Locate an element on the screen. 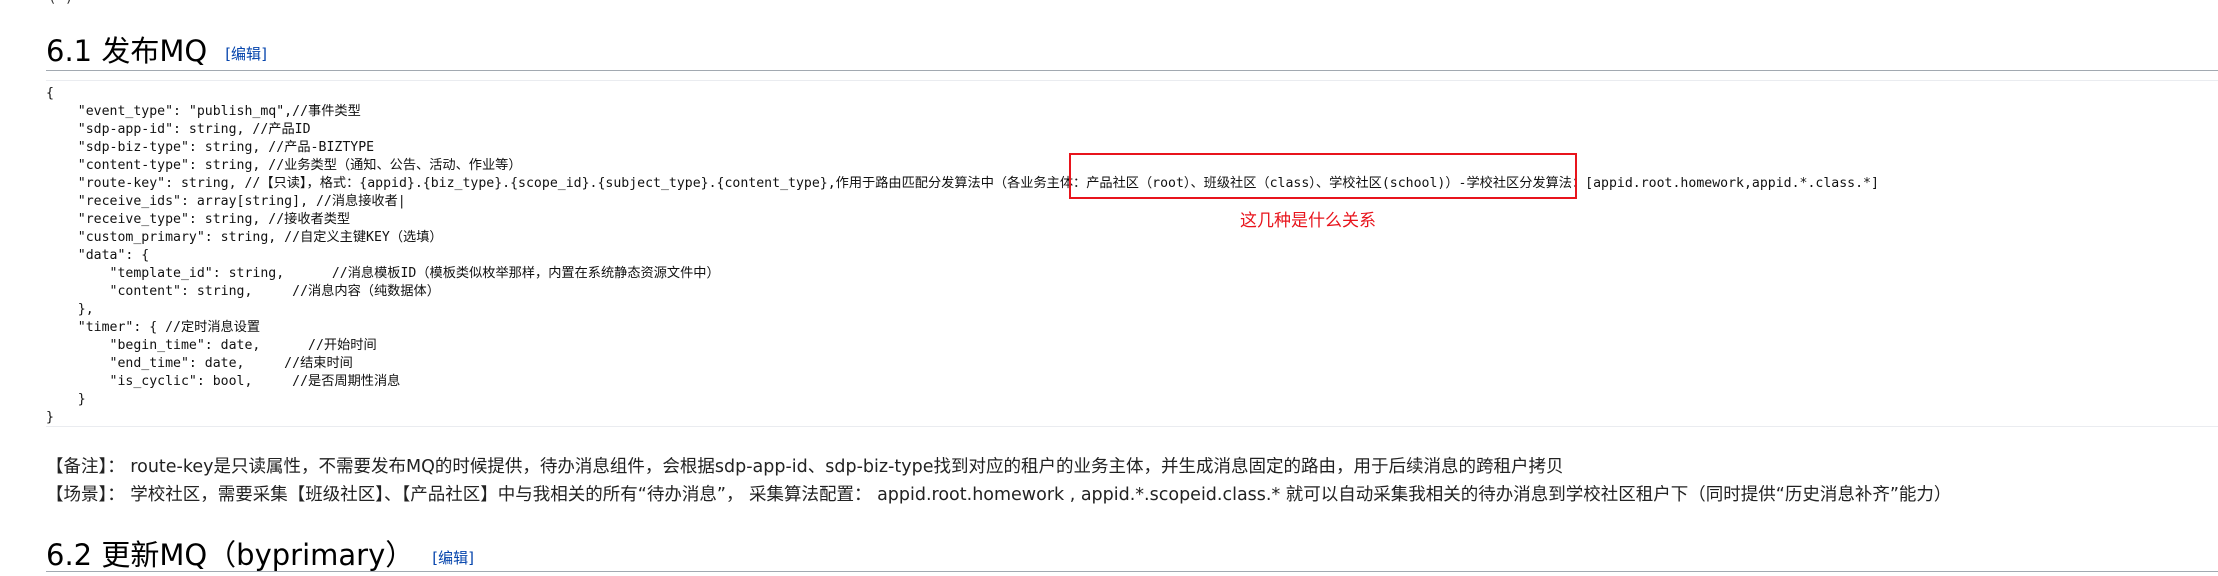 This screenshot has height=576, width=2218. section-heading-6-1: 6.1 发布MQ [编辑] is located at coordinates (156, 49).